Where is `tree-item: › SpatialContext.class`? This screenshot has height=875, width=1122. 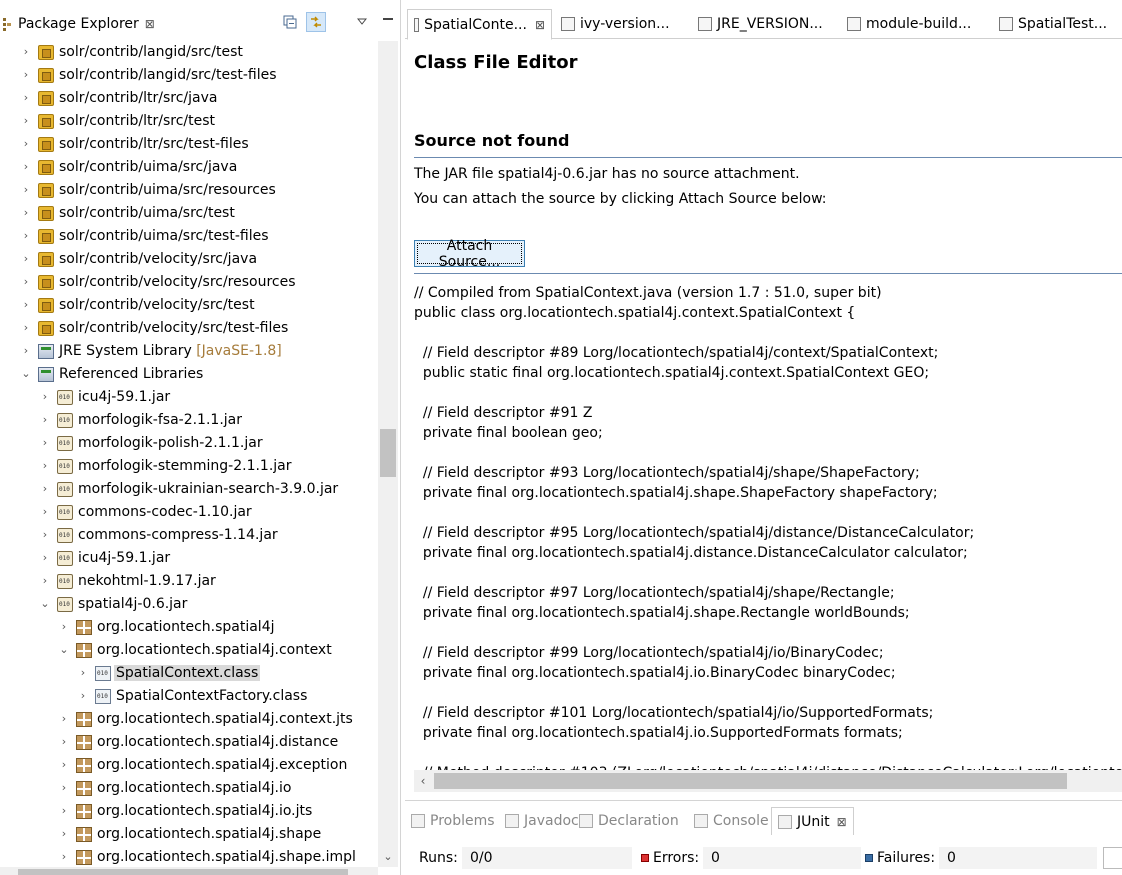 tree-item: › SpatialContext.class is located at coordinates (189, 673).